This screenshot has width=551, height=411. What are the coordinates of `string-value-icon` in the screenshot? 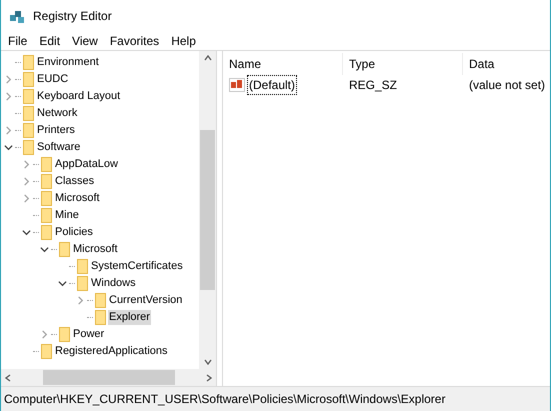 It's located at (237, 85).